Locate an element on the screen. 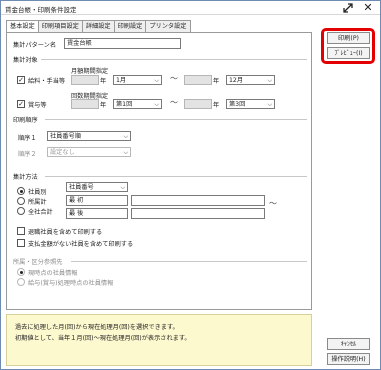  include-retired-label: 退職社員を含めて印刷する is located at coordinates (65, 232).